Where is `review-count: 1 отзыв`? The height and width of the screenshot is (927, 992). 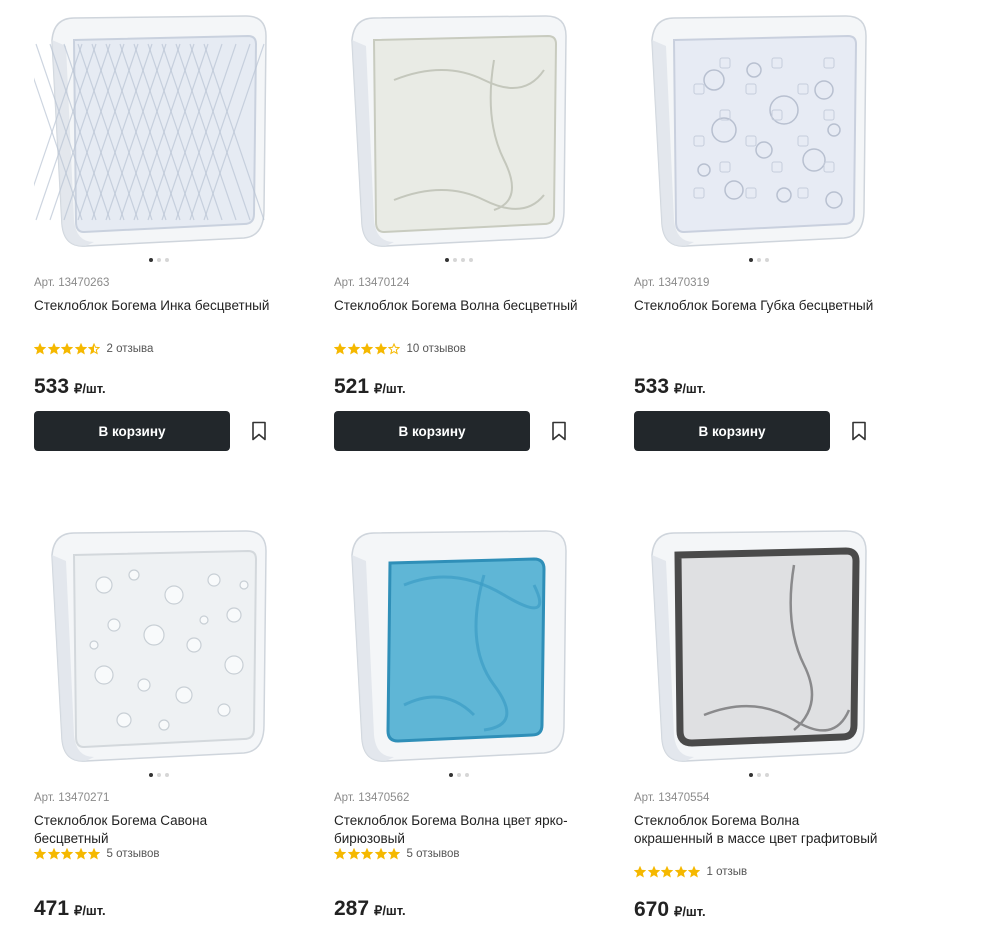
review-count: 1 отзыв is located at coordinates (727, 872).